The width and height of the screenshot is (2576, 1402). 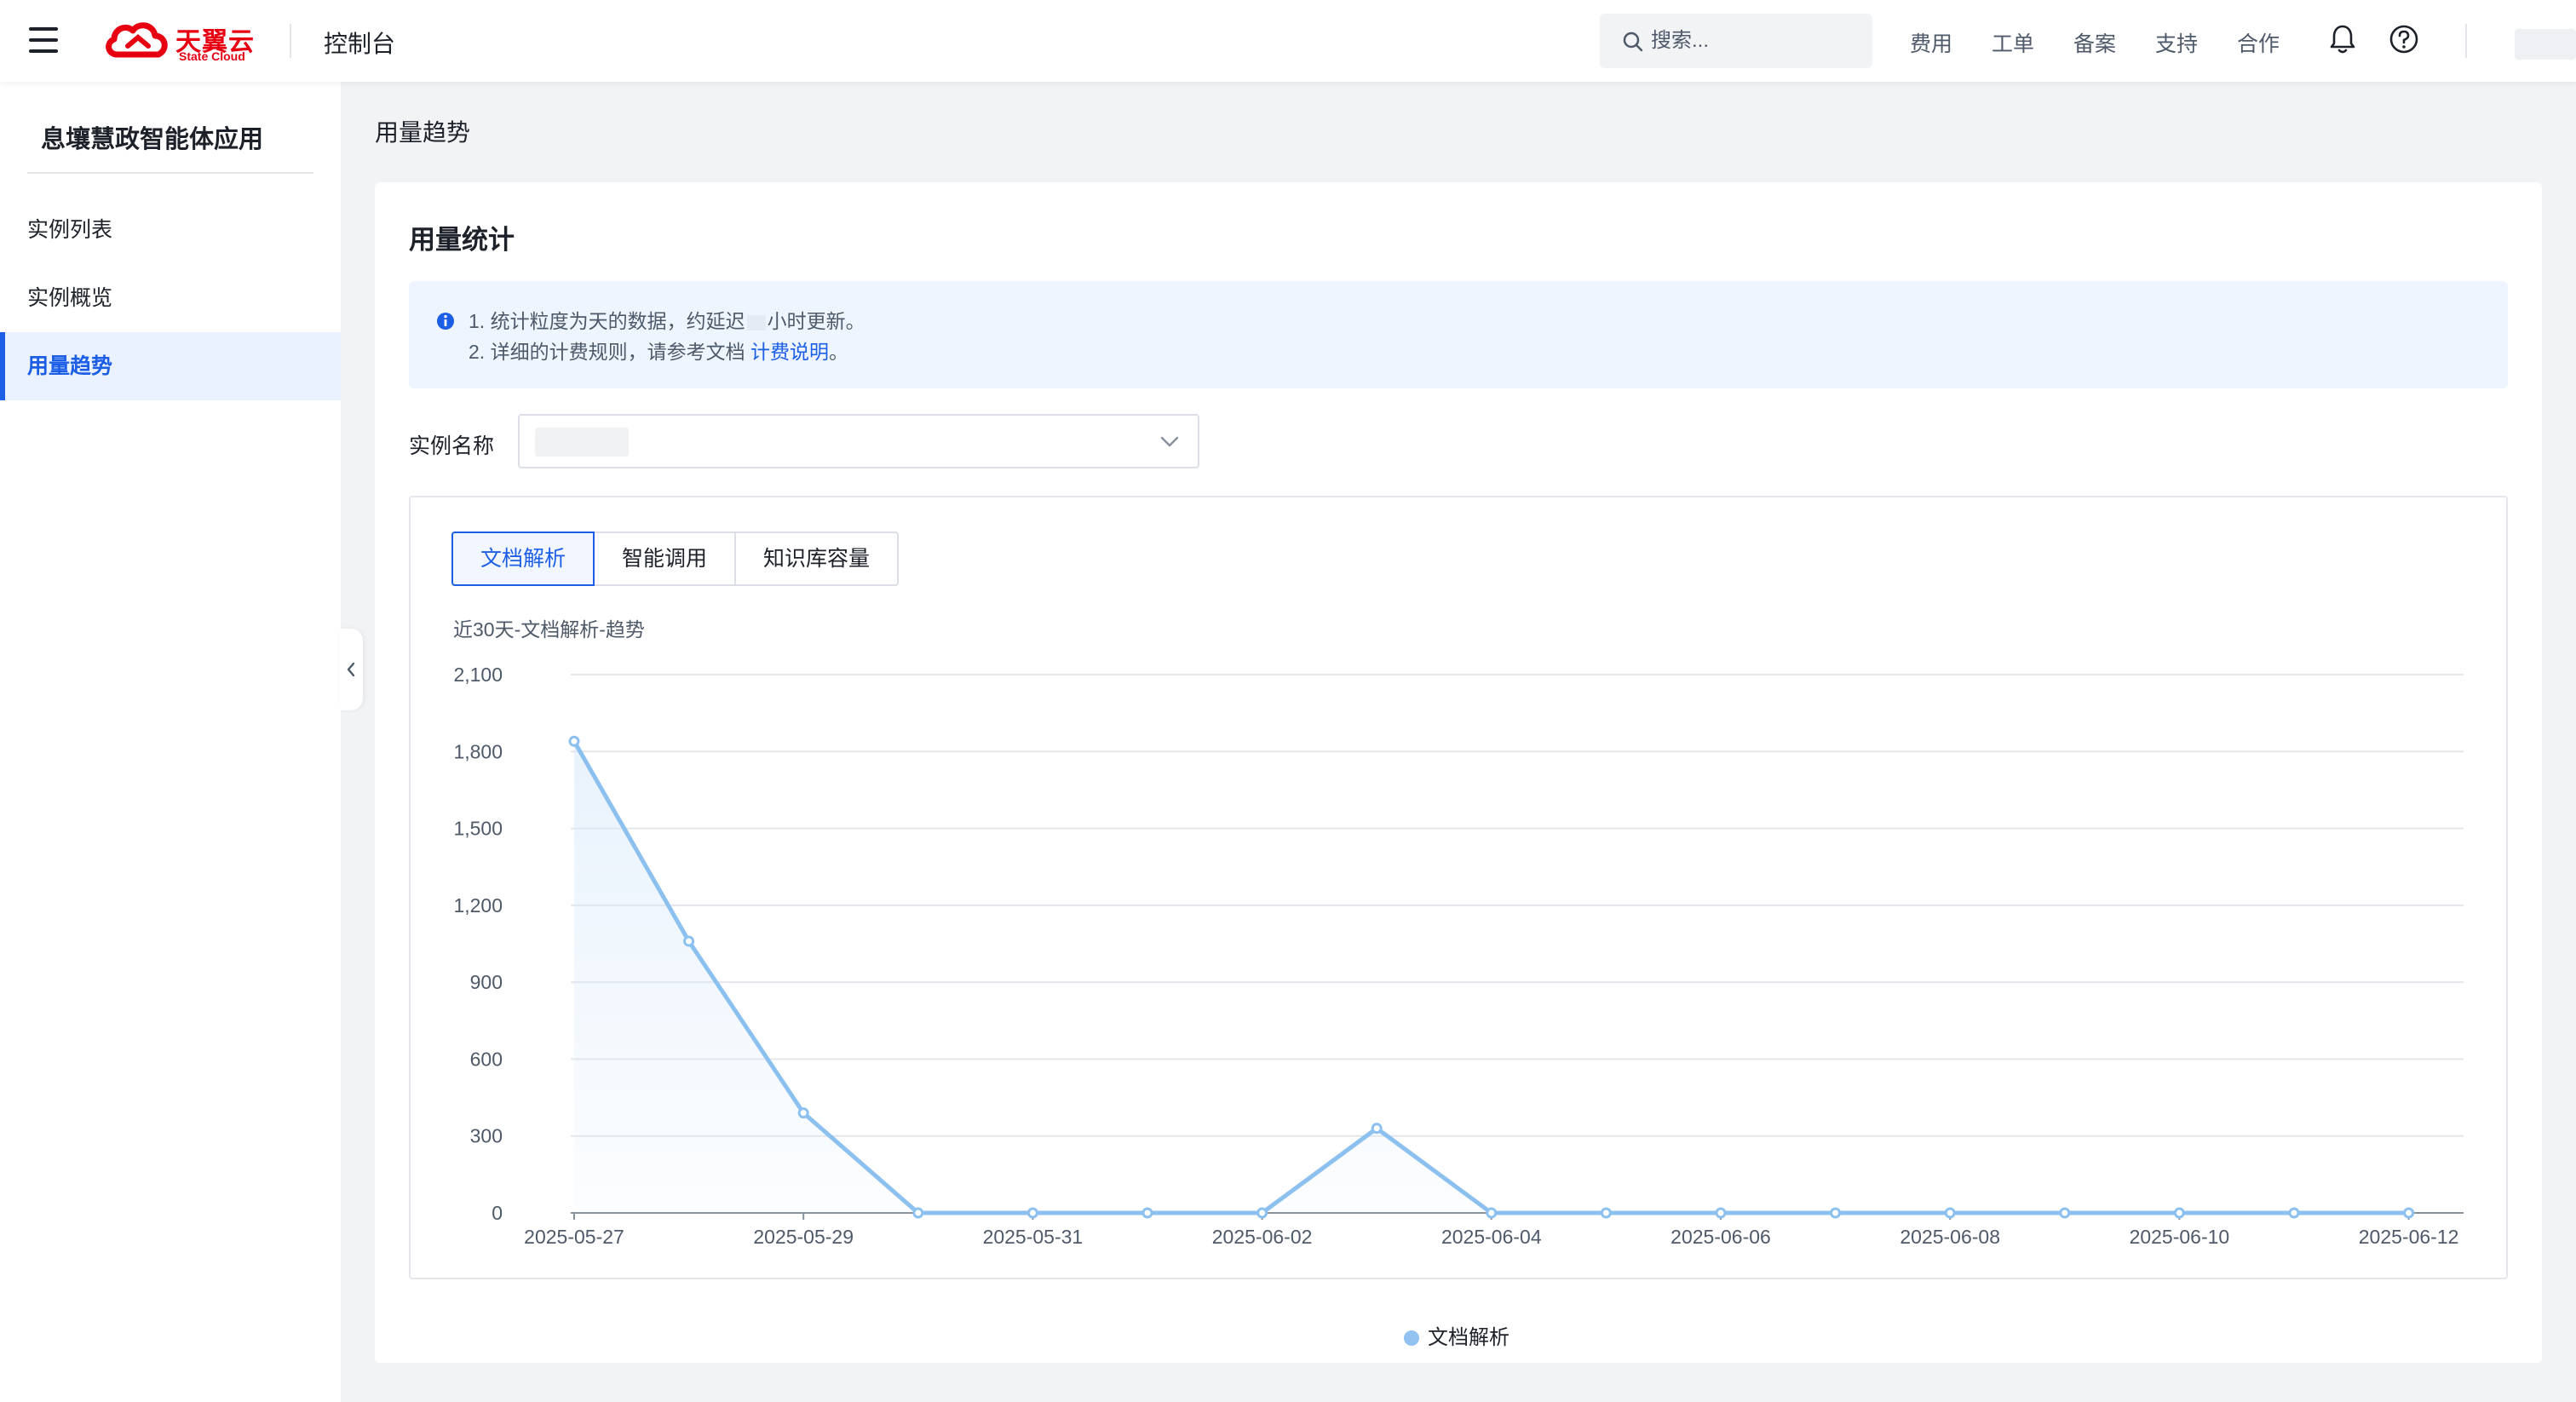 I want to click on search-box, so click(x=1736, y=41).